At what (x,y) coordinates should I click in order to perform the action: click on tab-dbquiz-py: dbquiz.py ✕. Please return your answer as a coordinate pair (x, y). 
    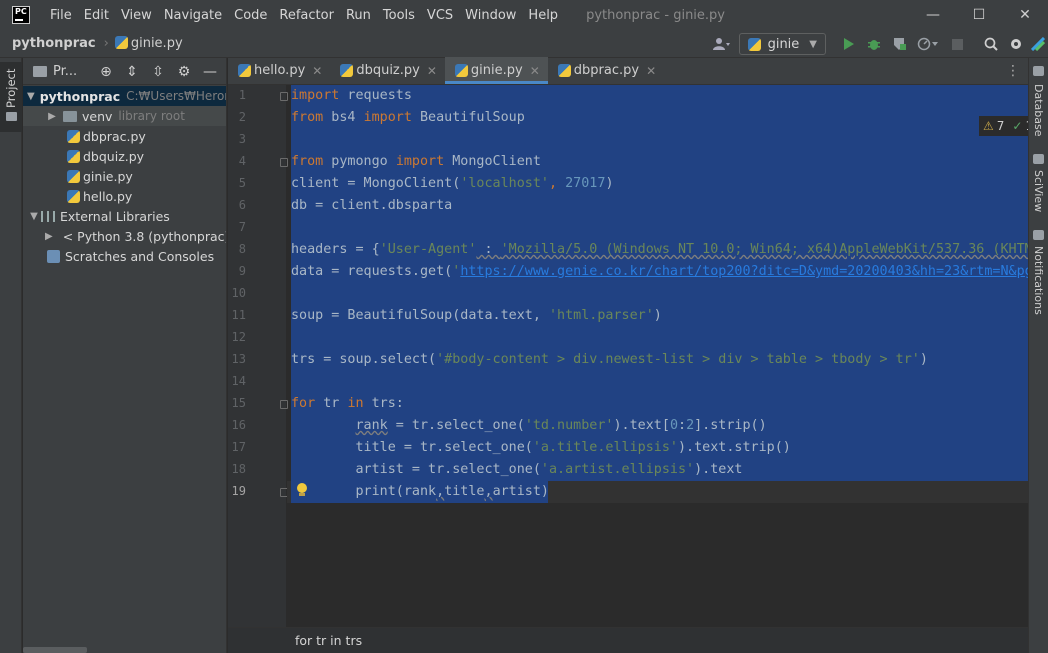
    Looking at the image, I should click on (387, 70).